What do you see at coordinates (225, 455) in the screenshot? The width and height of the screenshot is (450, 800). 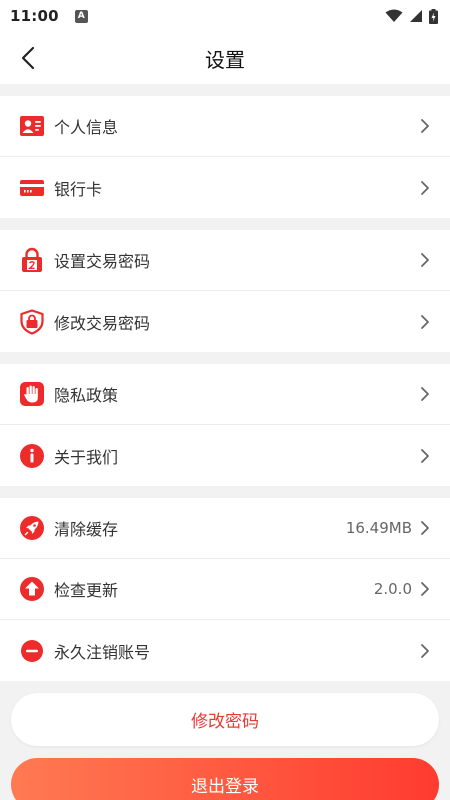 I see `settings-item-about-us: 关于我们` at bounding box center [225, 455].